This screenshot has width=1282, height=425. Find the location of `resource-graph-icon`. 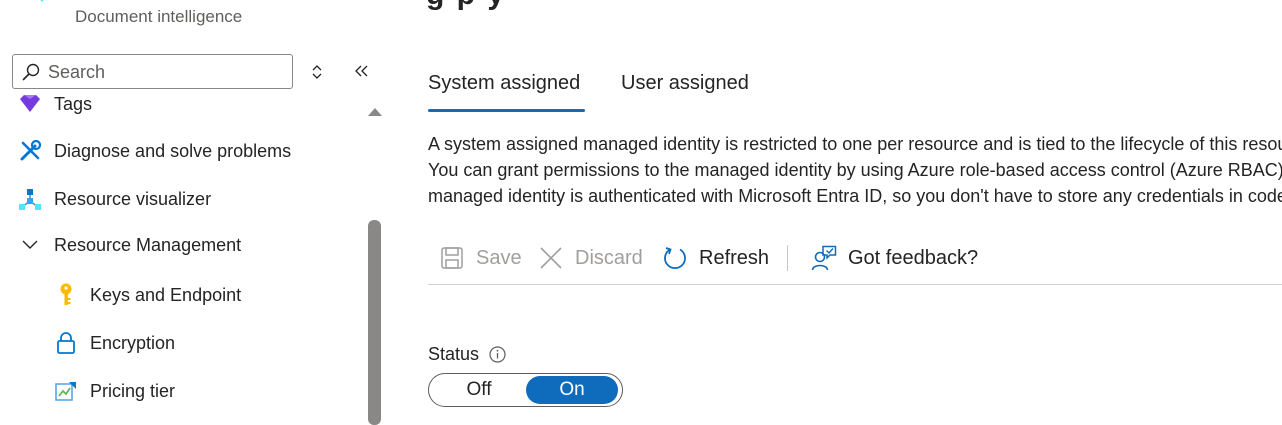

resource-graph-icon is located at coordinates (30, 199).